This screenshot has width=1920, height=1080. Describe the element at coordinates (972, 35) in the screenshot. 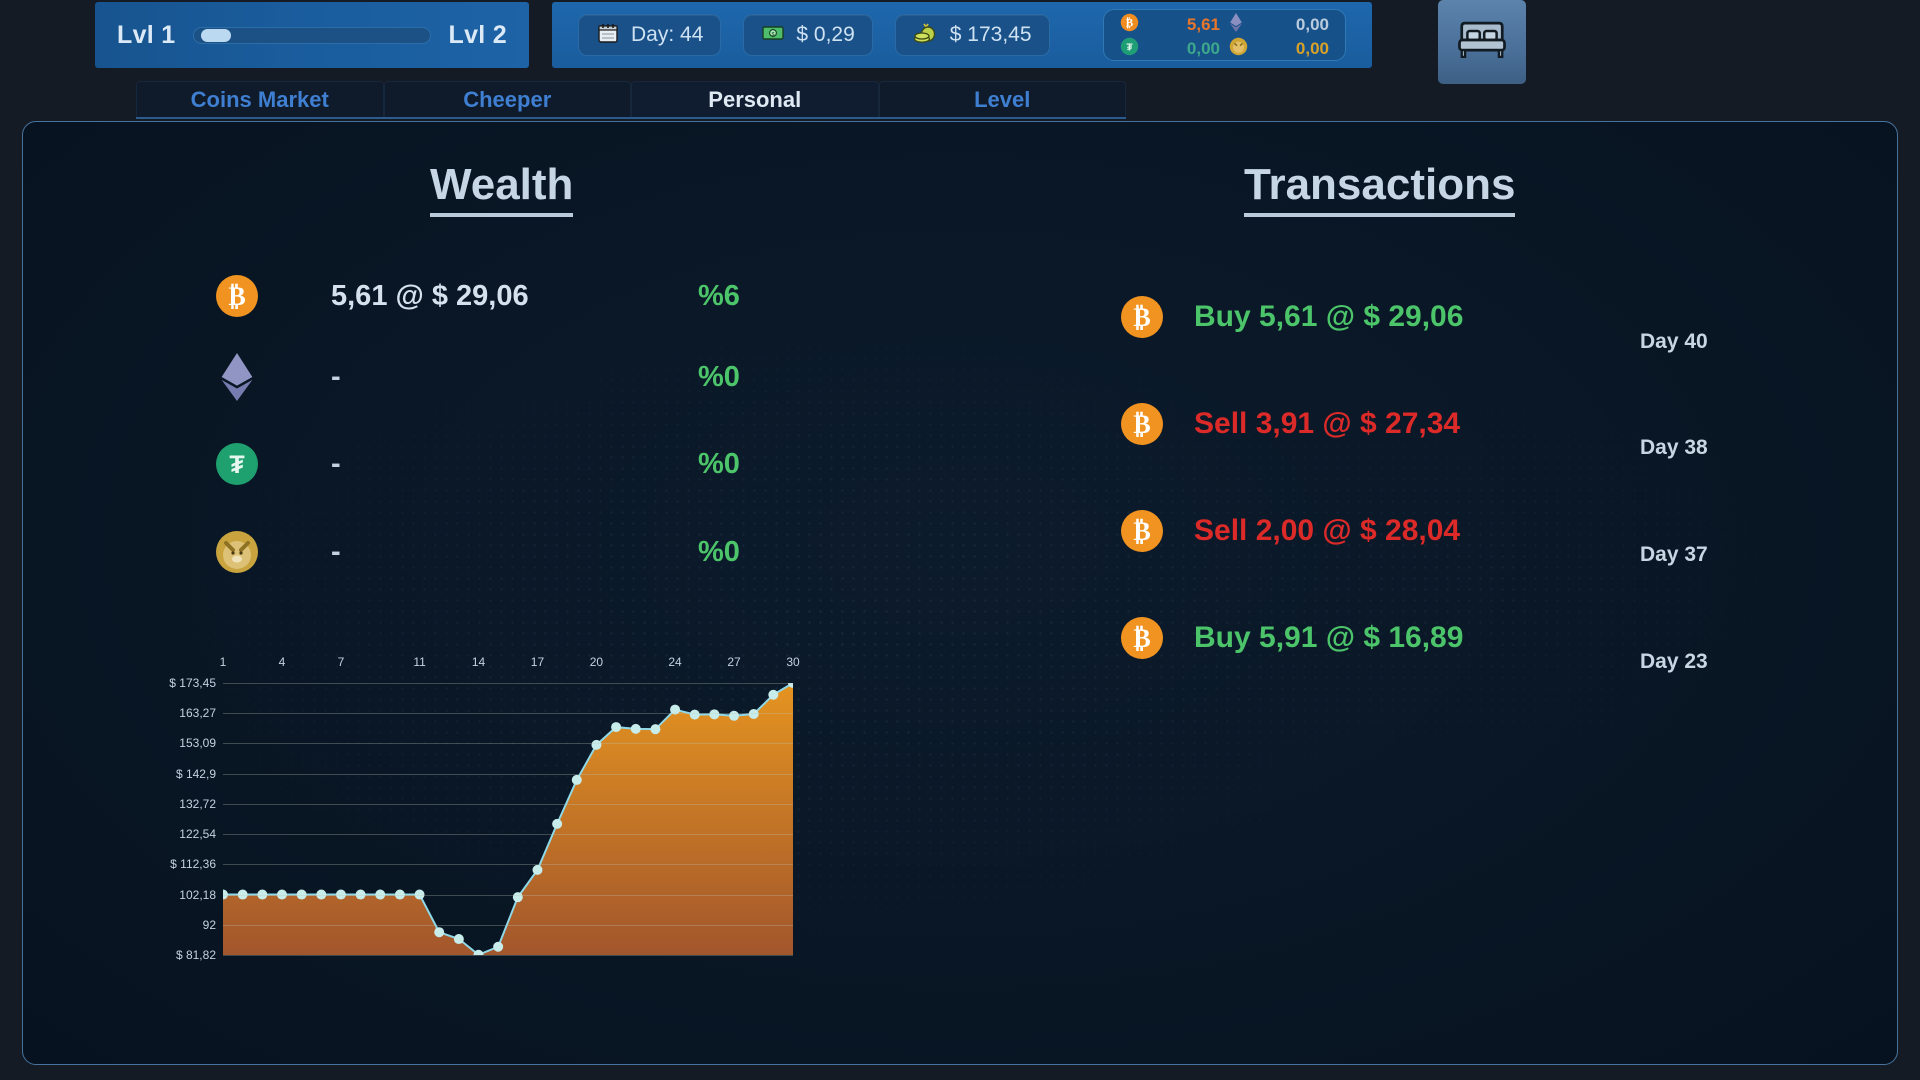

I see `total-wealth: $ 173,45` at that location.